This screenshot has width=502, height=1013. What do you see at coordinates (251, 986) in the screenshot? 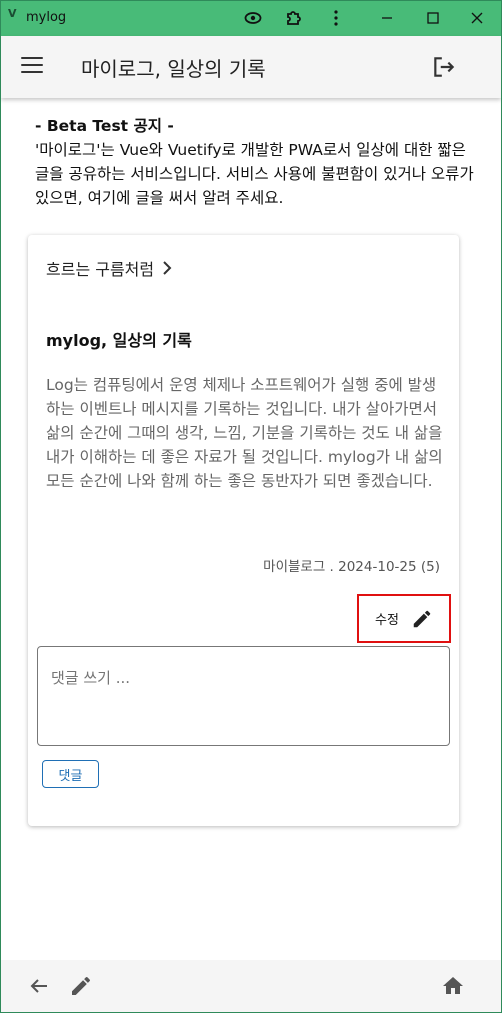
I see `bottom-bar` at bounding box center [251, 986].